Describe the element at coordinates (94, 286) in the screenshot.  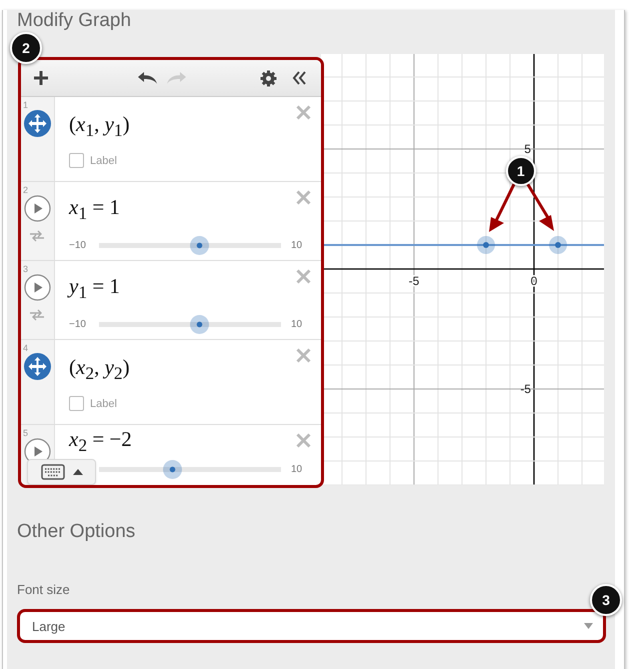
I see `math-expression: y$_{1}$ = 1` at that location.